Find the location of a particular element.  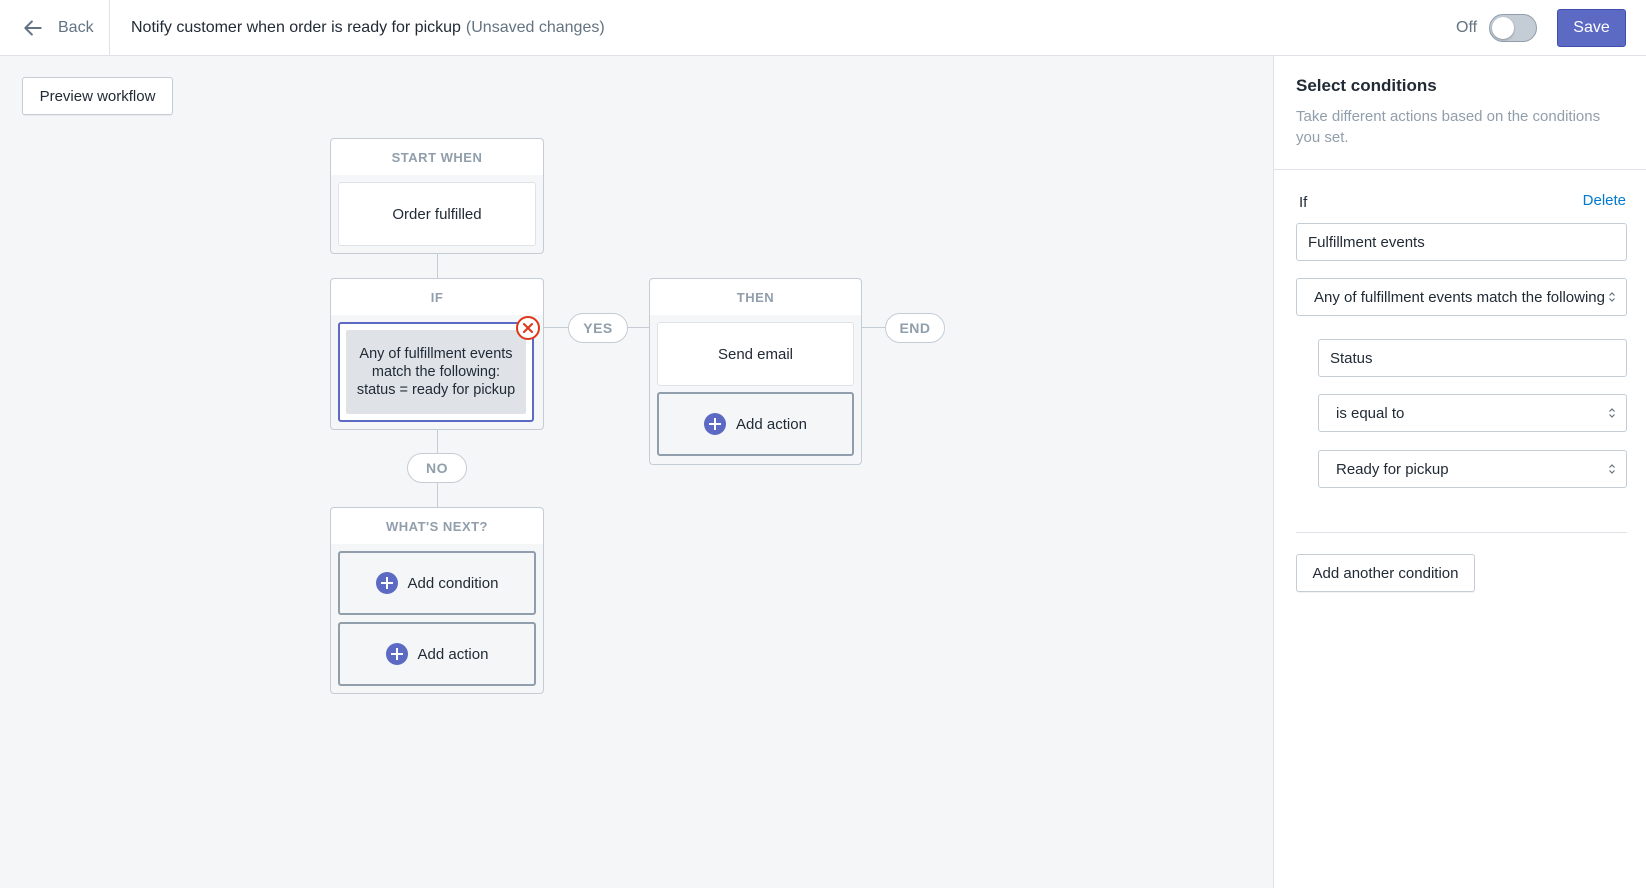

event-type-value: Fulfillment events is located at coordinates (1366, 242).